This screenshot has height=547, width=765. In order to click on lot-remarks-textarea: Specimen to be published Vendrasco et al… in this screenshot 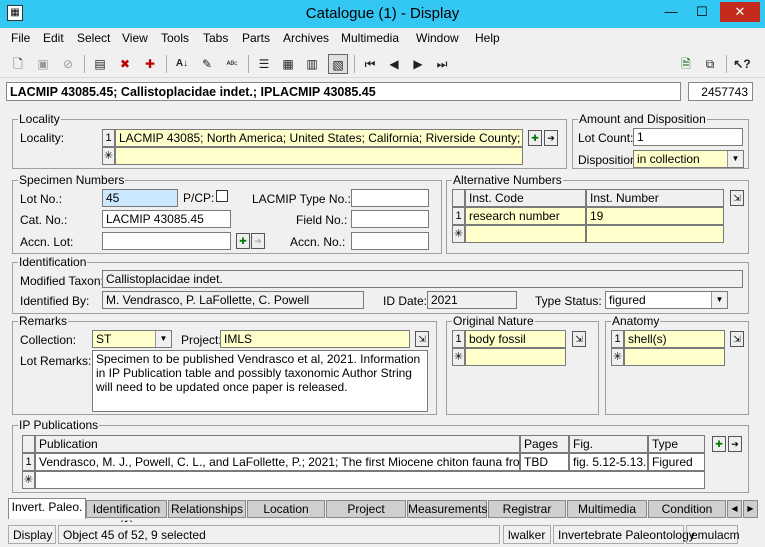, I will do `click(260, 381)`.